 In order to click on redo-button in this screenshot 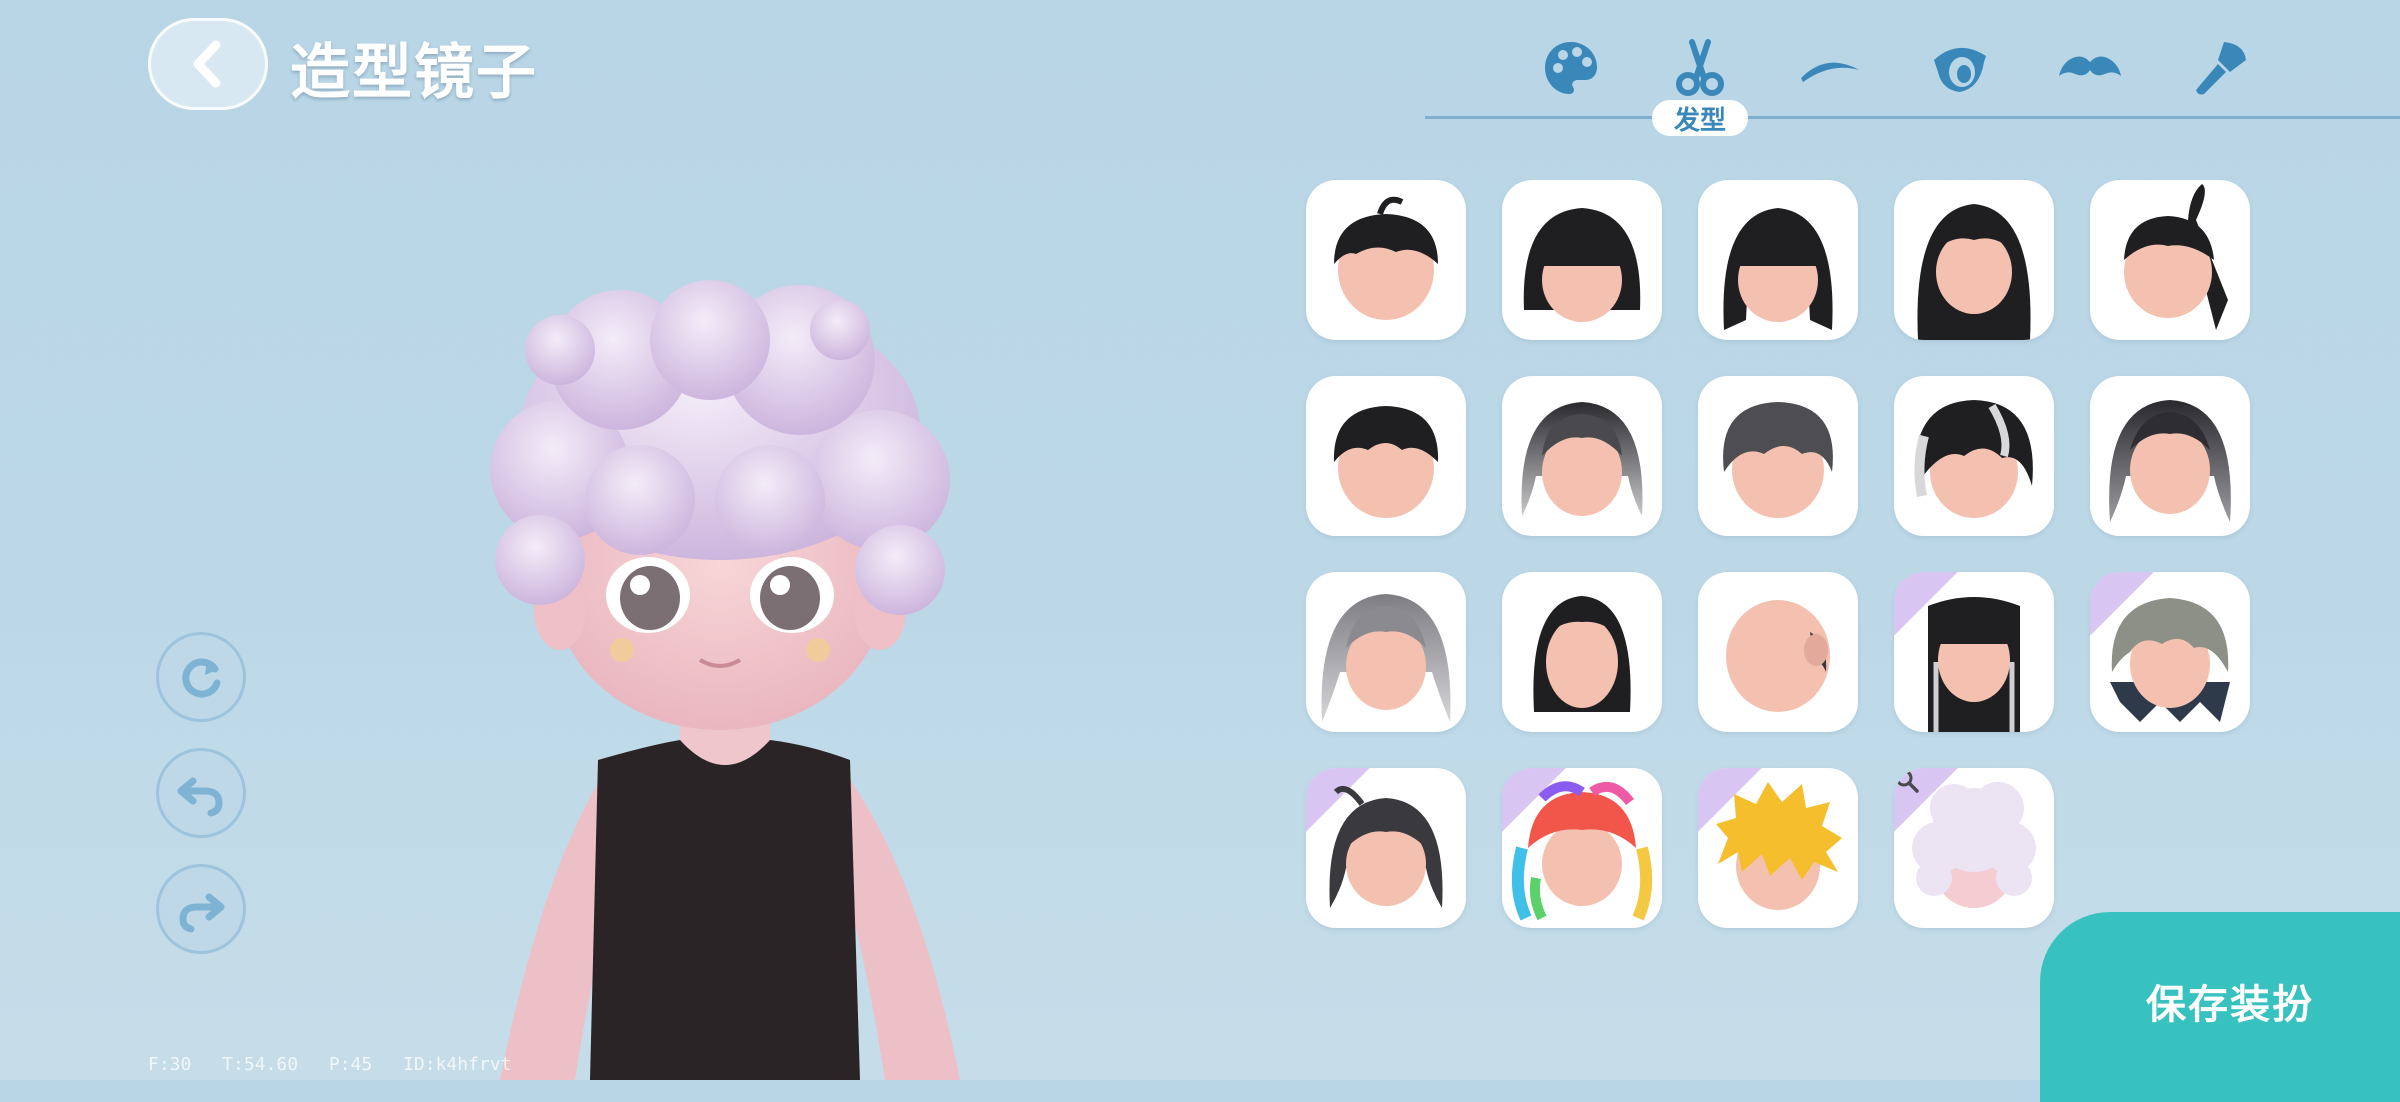, I will do `click(201, 909)`.